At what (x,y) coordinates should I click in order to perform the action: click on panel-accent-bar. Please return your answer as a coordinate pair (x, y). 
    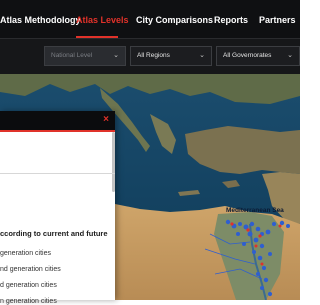
    Looking at the image, I should click on (57, 131).